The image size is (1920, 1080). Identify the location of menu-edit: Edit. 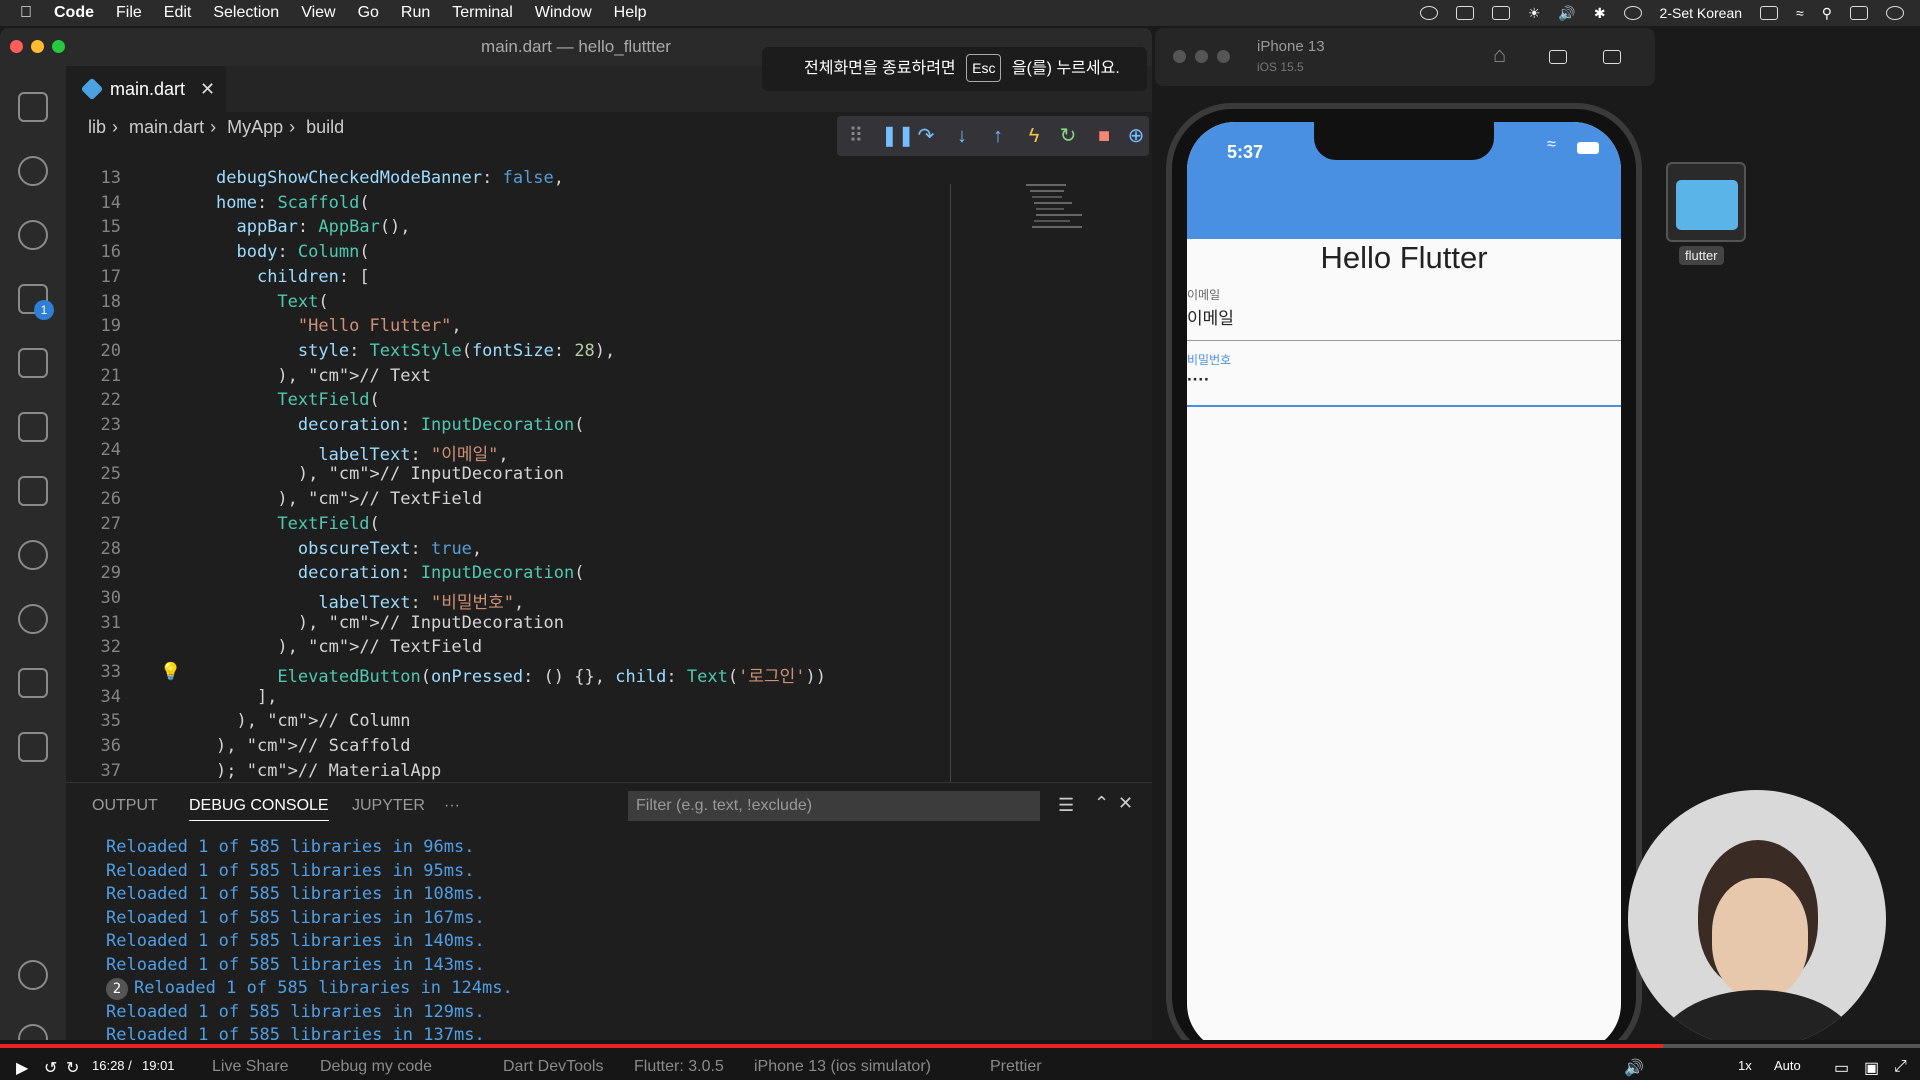
(178, 13).